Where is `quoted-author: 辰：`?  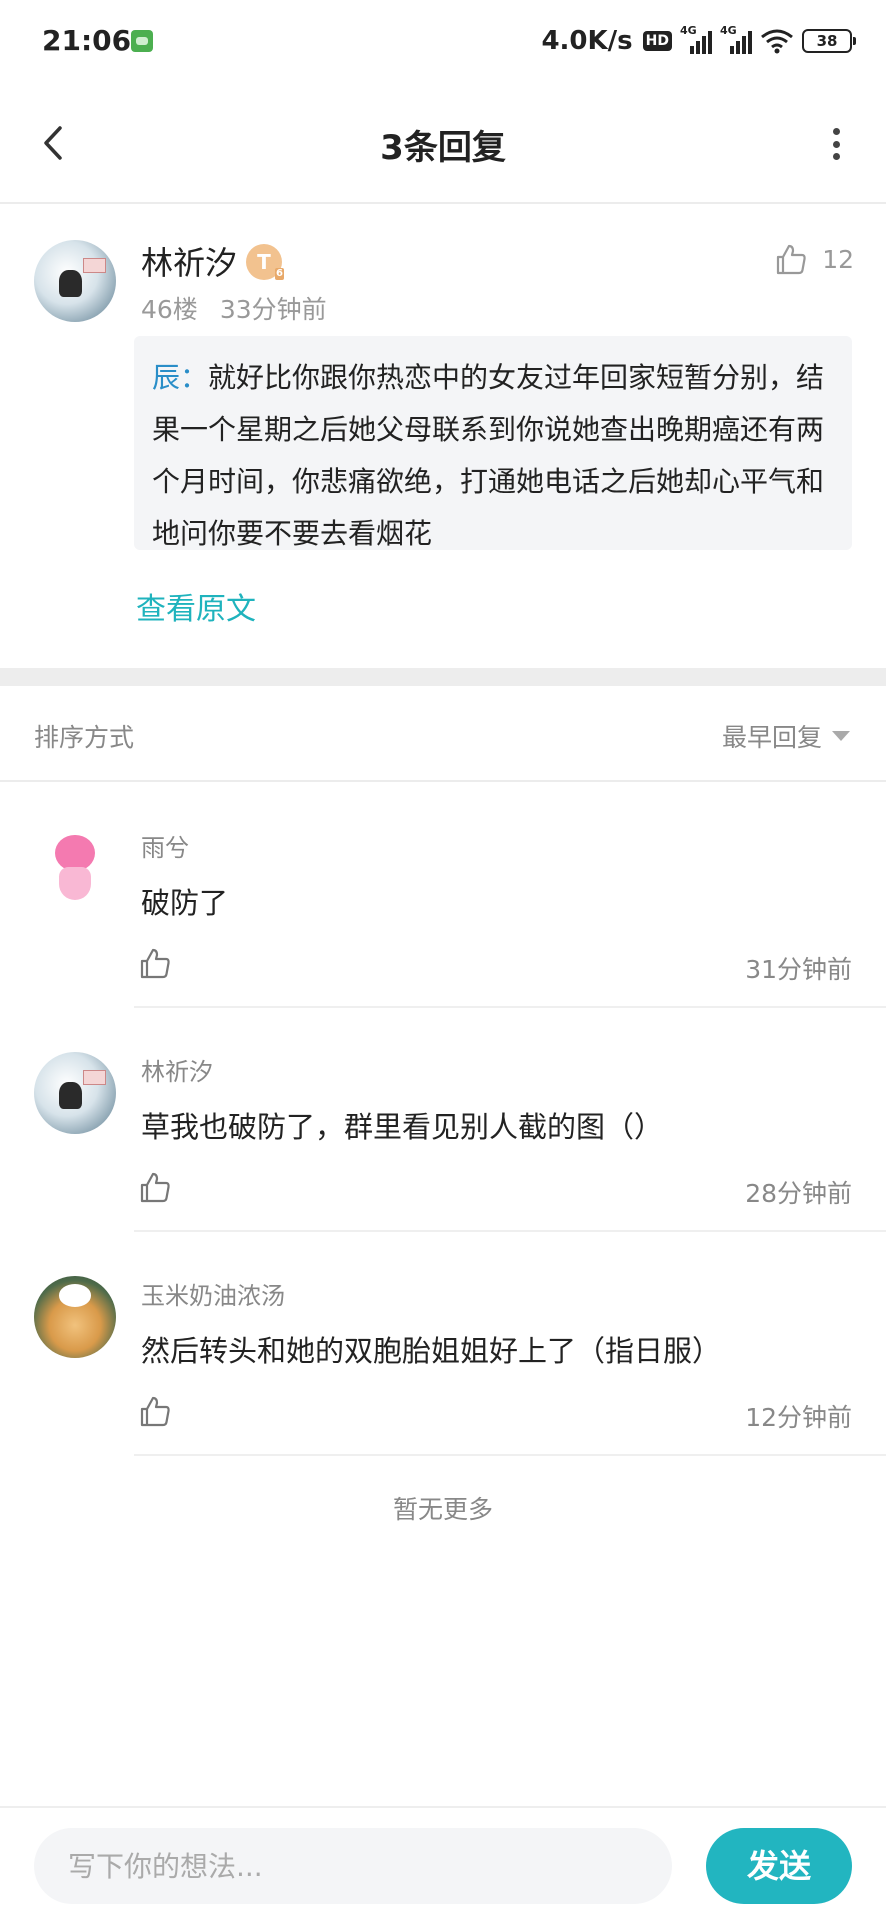 quoted-author: 辰： is located at coordinates (180, 377).